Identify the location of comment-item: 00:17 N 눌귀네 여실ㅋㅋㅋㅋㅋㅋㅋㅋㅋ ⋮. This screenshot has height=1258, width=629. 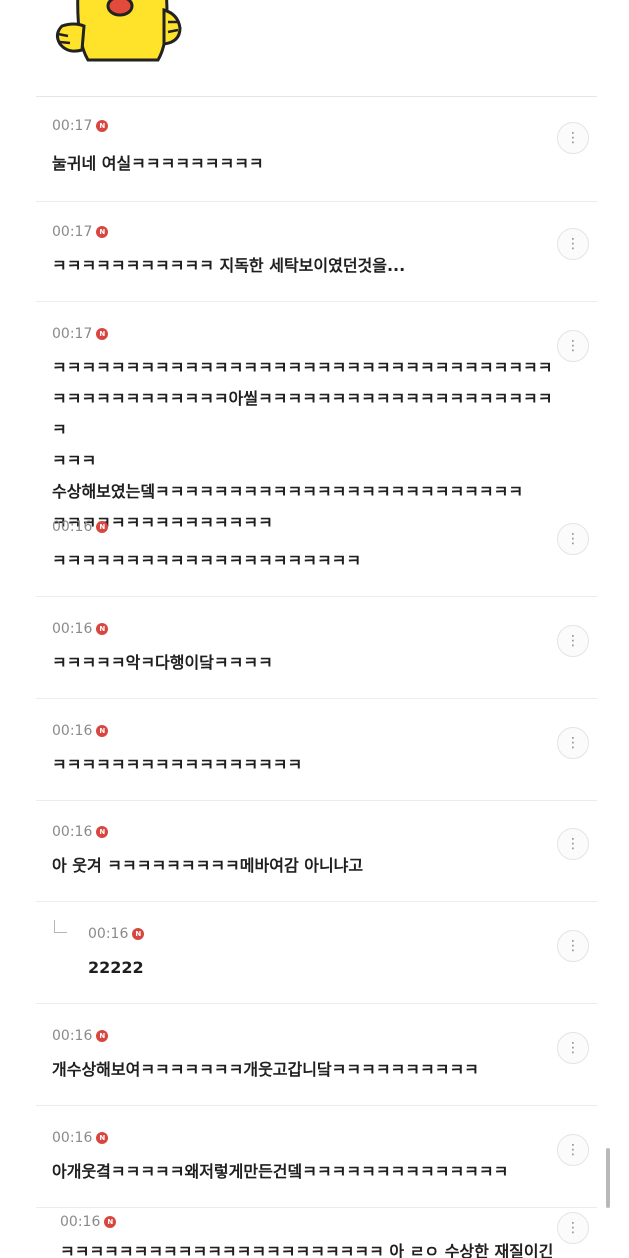
(316, 159).